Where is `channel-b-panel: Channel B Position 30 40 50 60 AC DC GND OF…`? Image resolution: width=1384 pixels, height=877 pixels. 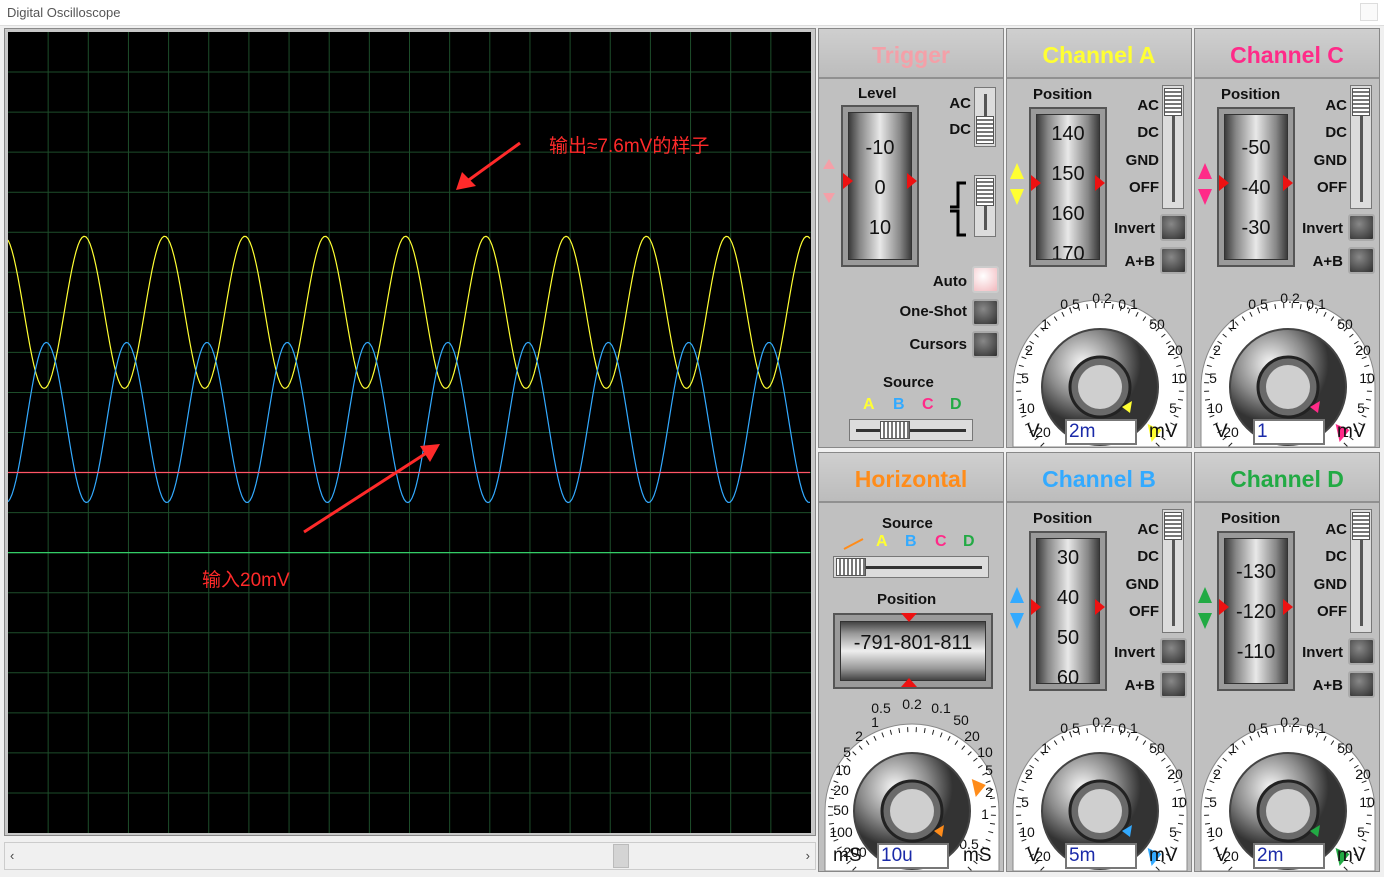 channel-b-panel: Channel B Position 30 40 50 60 AC DC GND OF… is located at coordinates (1099, 662).